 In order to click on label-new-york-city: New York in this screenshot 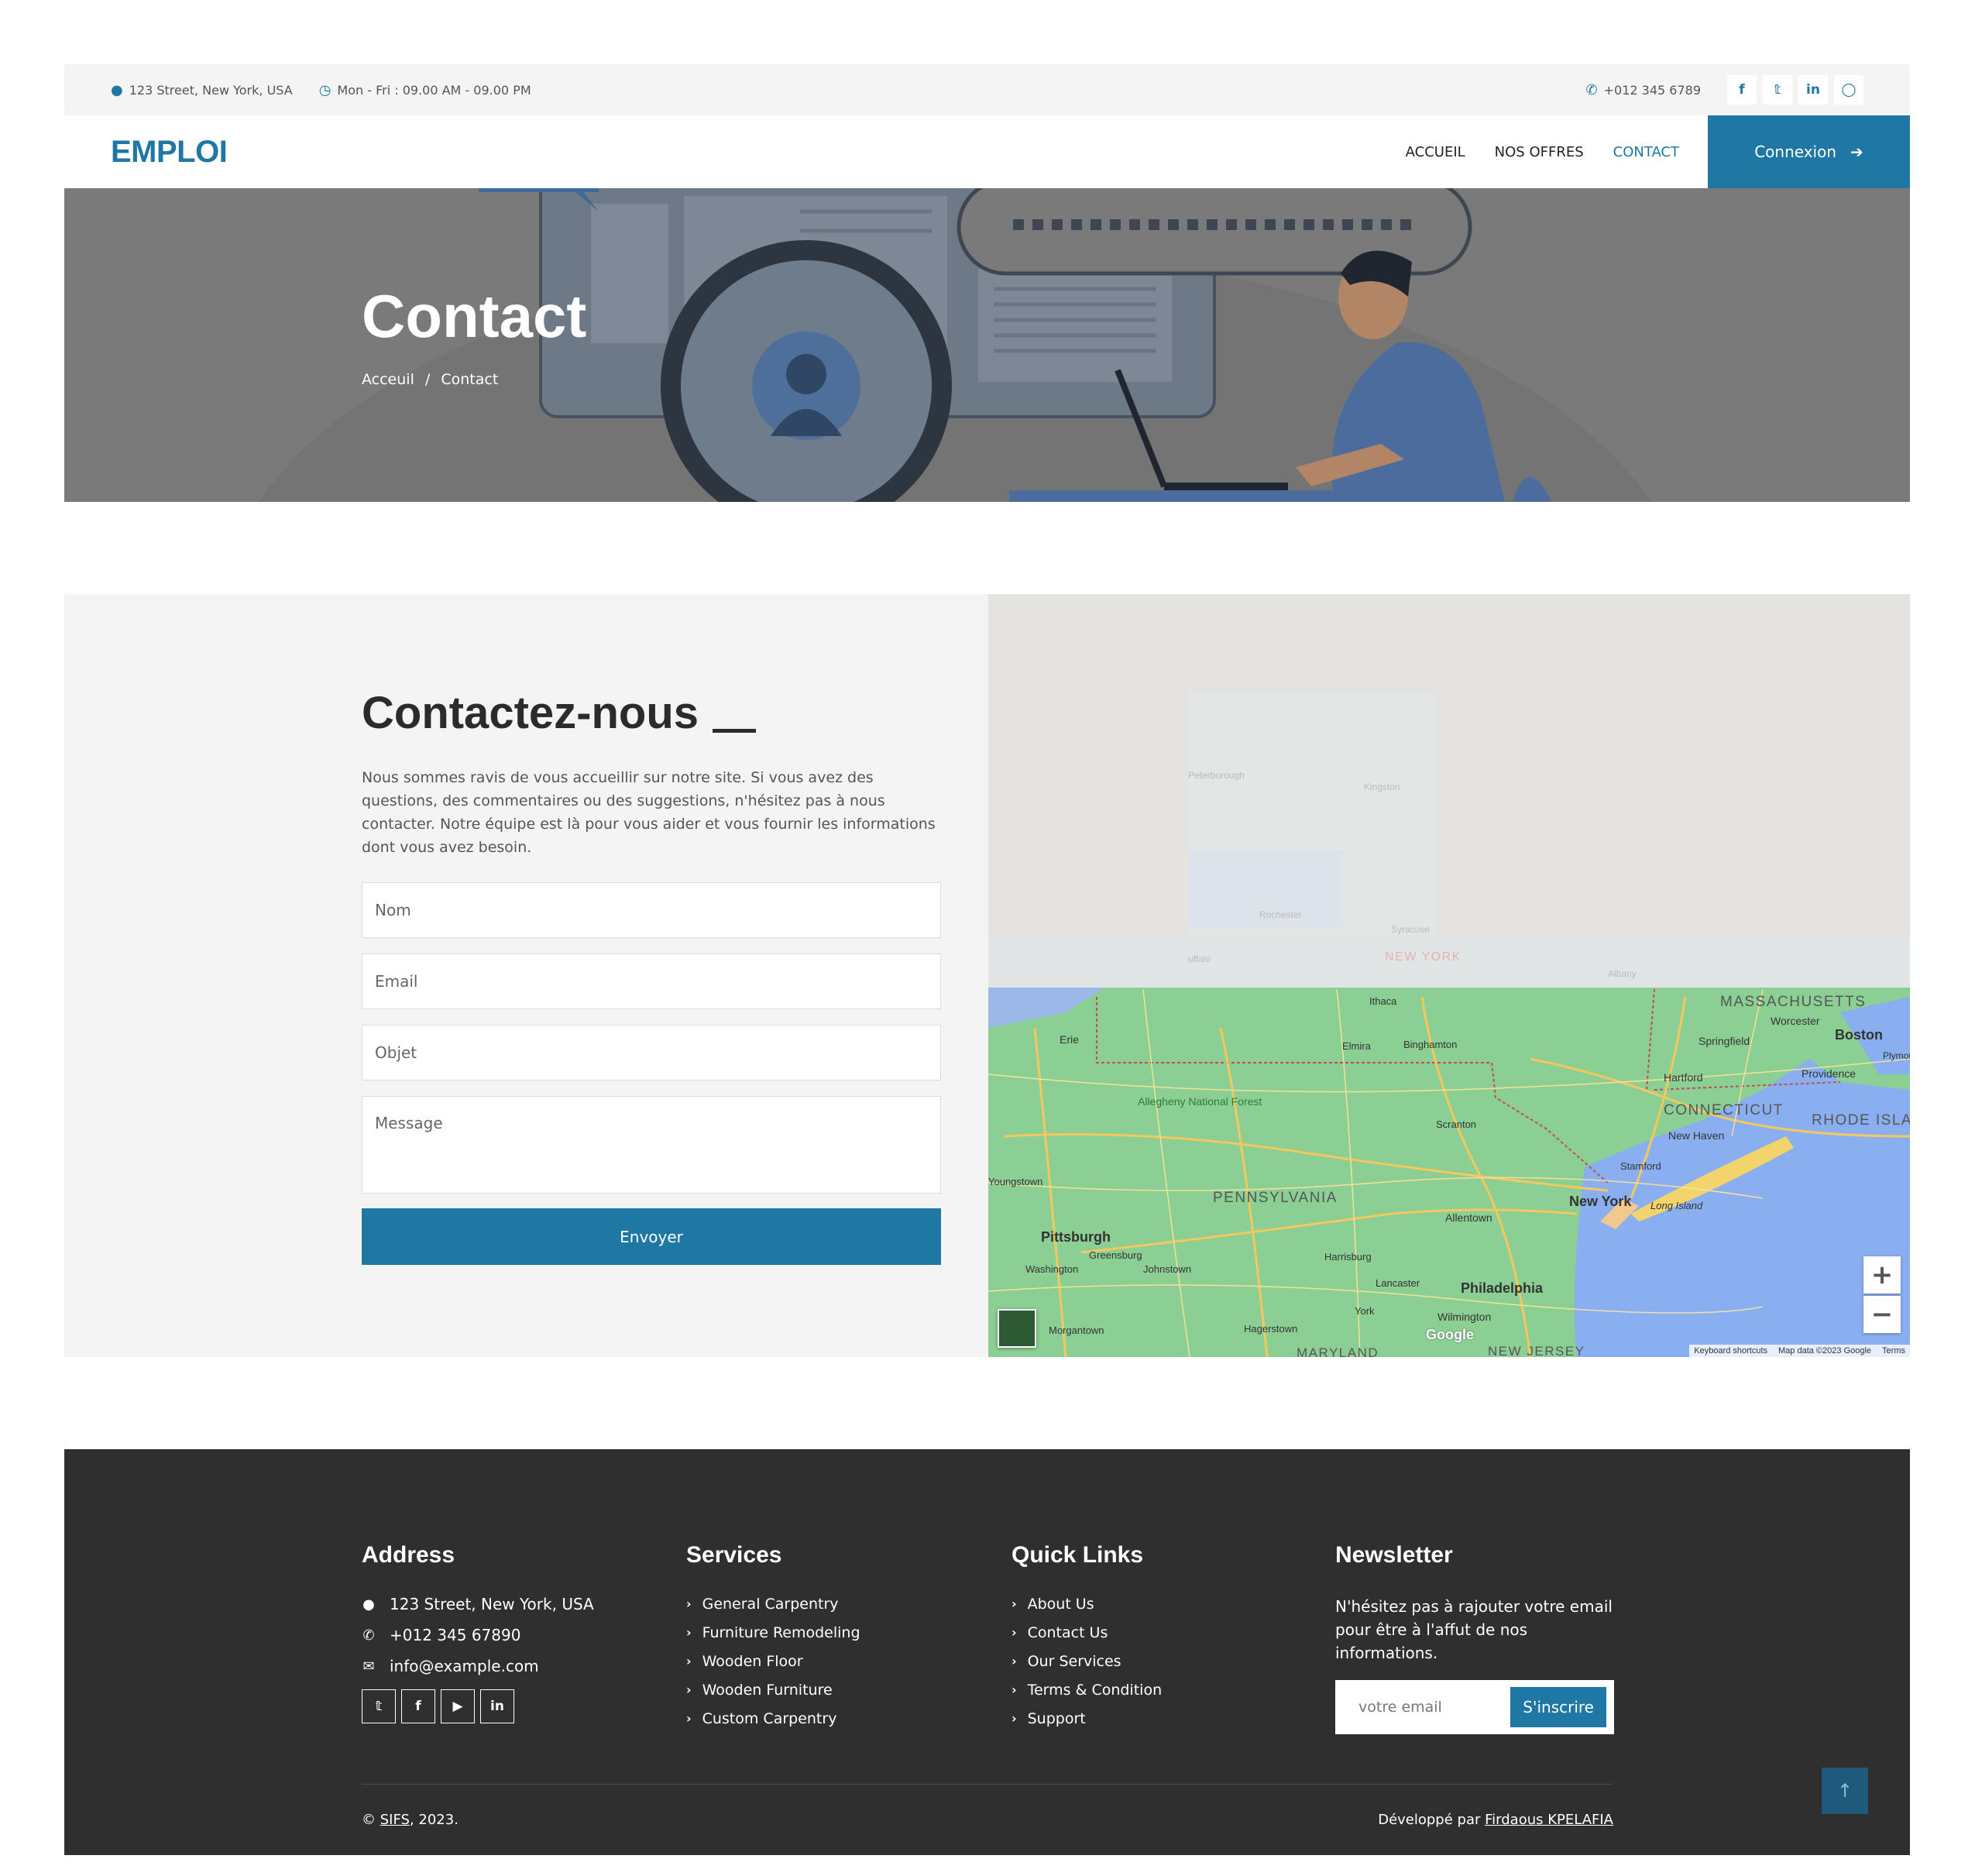, I will do `click(1600, 1201)`.